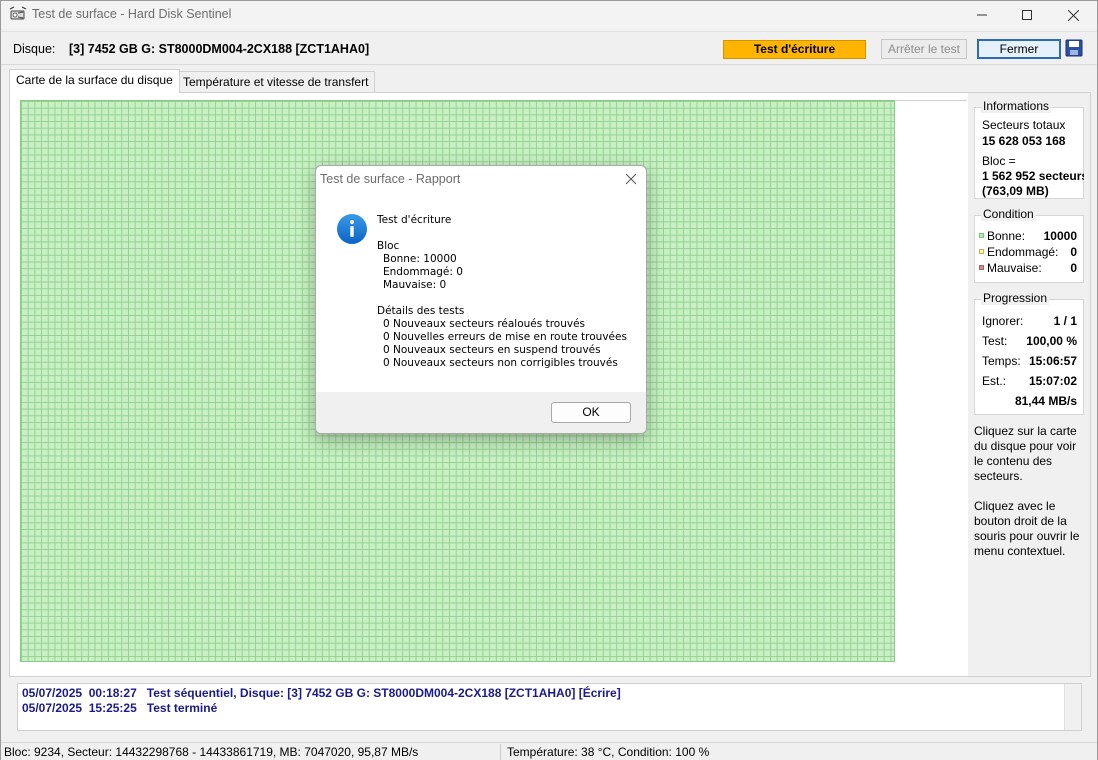  Describe the element at coordinates (1015, 191) in the screenshot. I see `block-size: (763,09 MB)` at that location.